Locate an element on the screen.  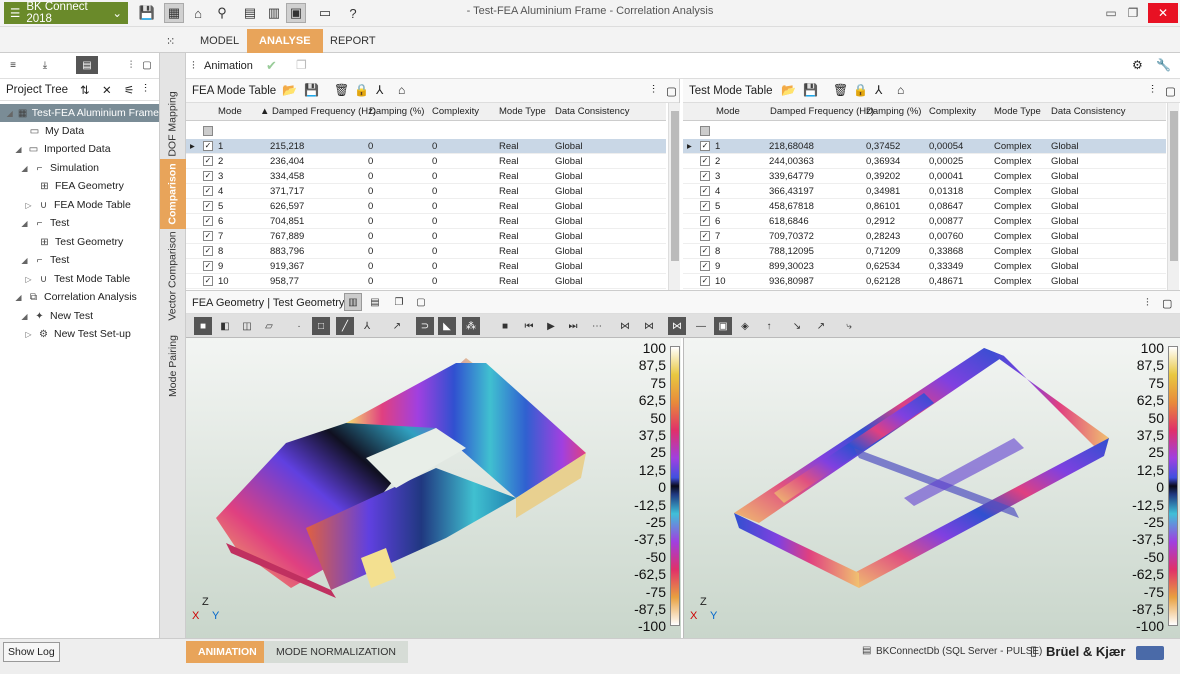
table-row: ▸ ✓ 1 218,68048 0,37452 0,00054 Complex Global is located at coordinates (924, 146).